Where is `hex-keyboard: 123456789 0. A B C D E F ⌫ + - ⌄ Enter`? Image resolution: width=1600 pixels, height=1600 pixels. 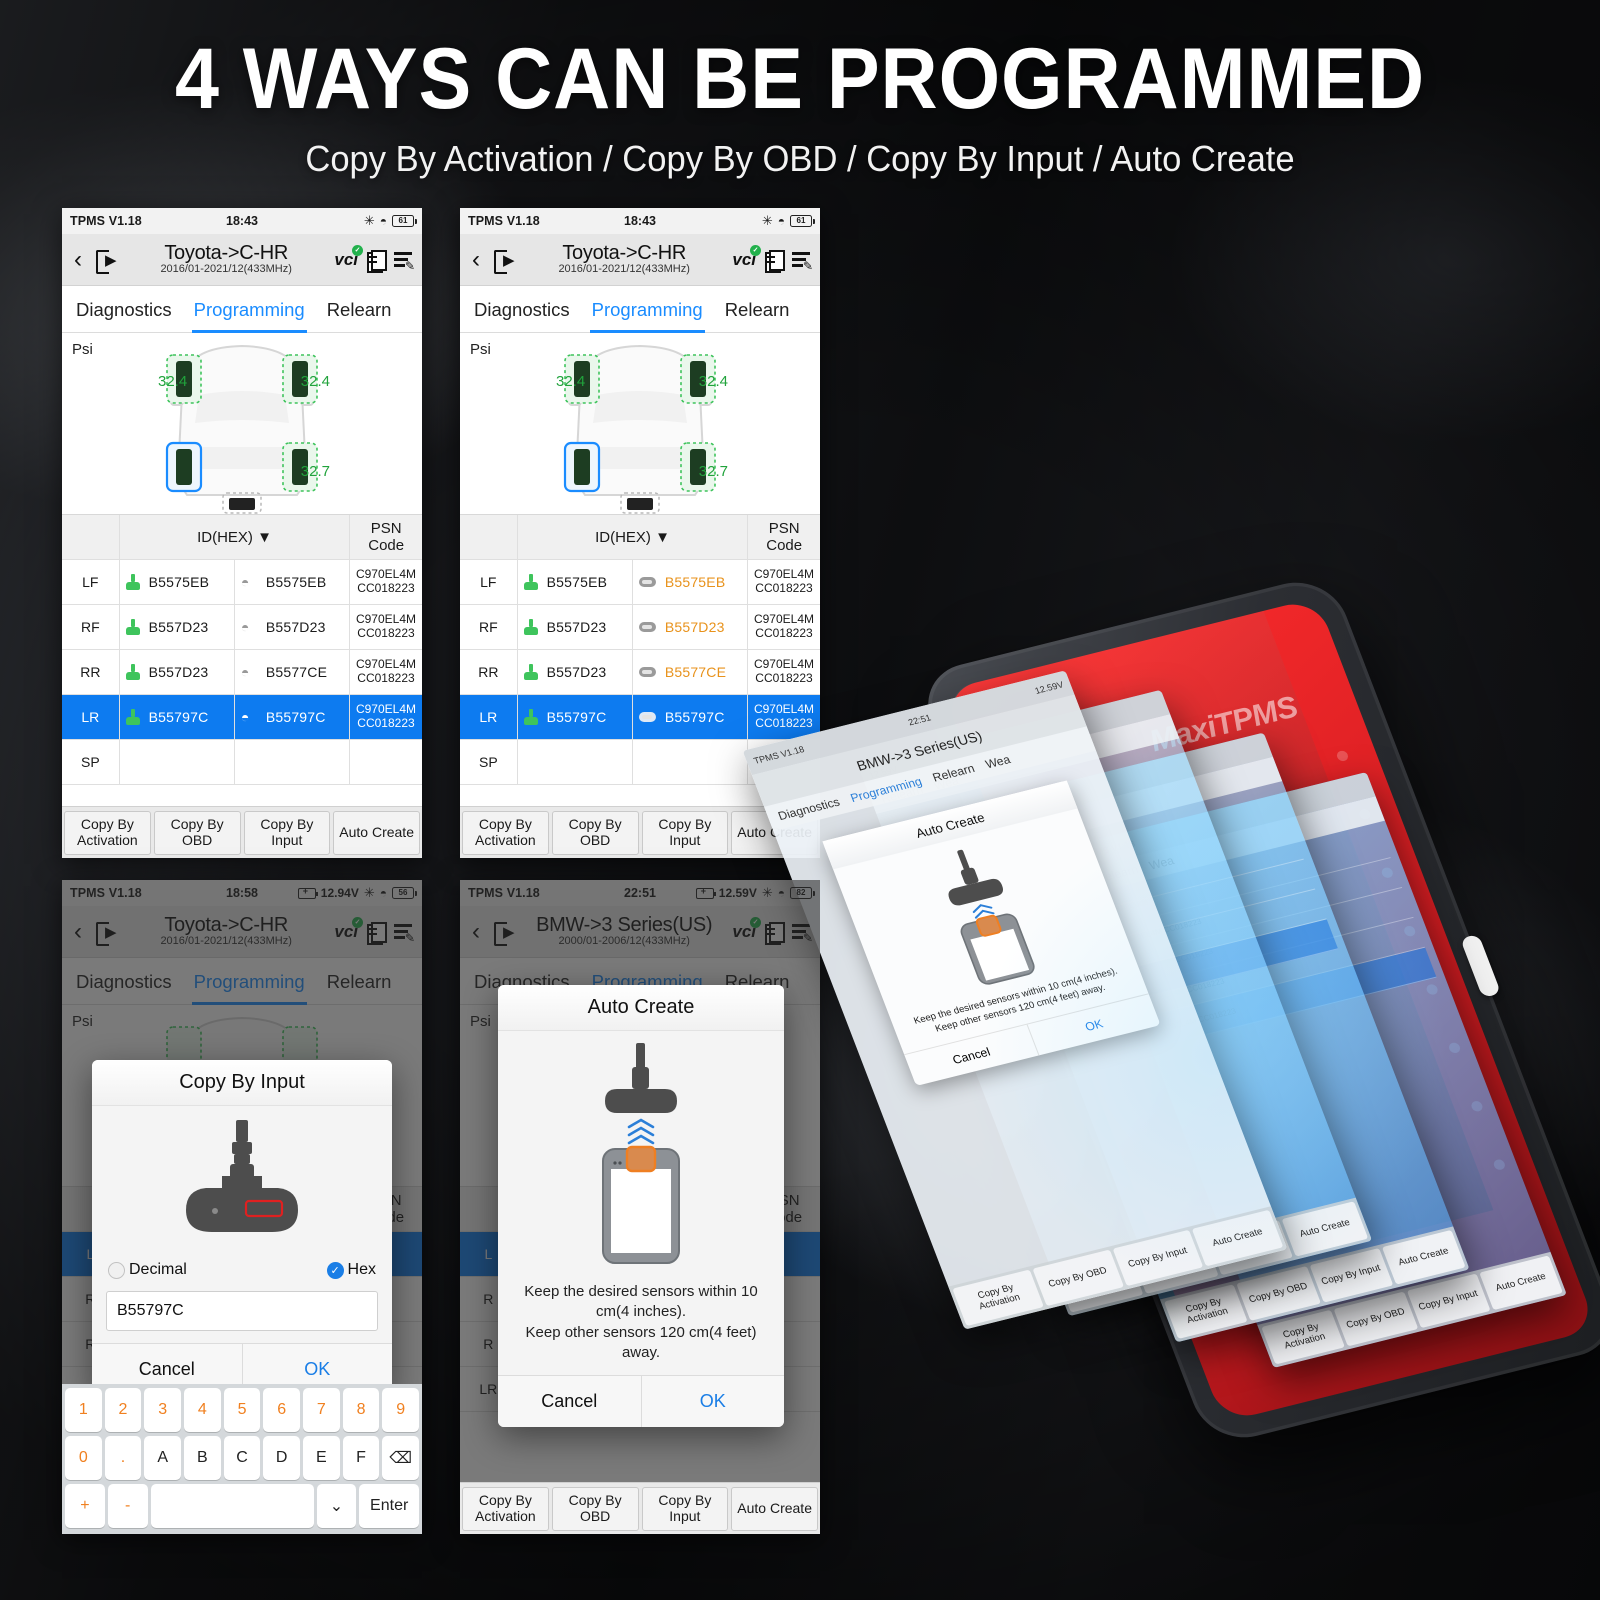
hex-keyboard: 123456789 0. A B C D E F ⌫ + - ⌄ Enter is located at coordinates (242, 1459).